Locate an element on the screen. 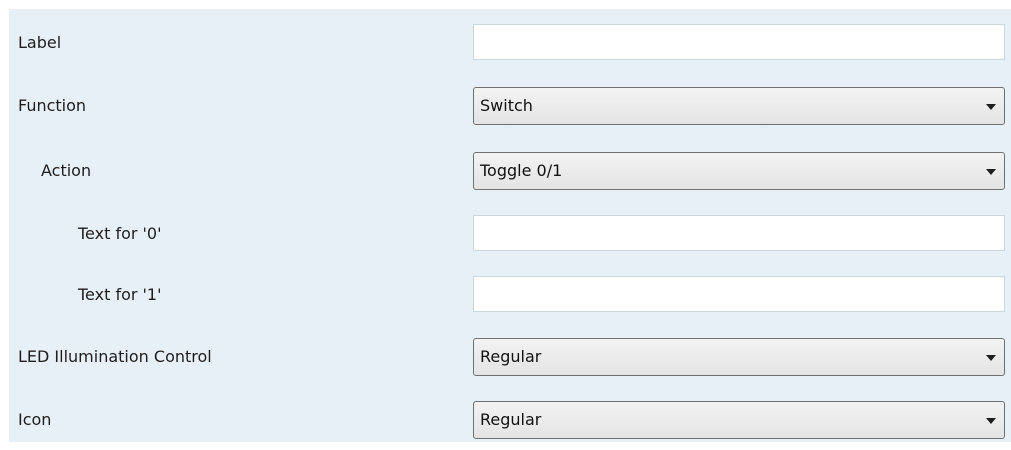  led-illumination-selected-value: Regular is located at coordinates (511, 356).